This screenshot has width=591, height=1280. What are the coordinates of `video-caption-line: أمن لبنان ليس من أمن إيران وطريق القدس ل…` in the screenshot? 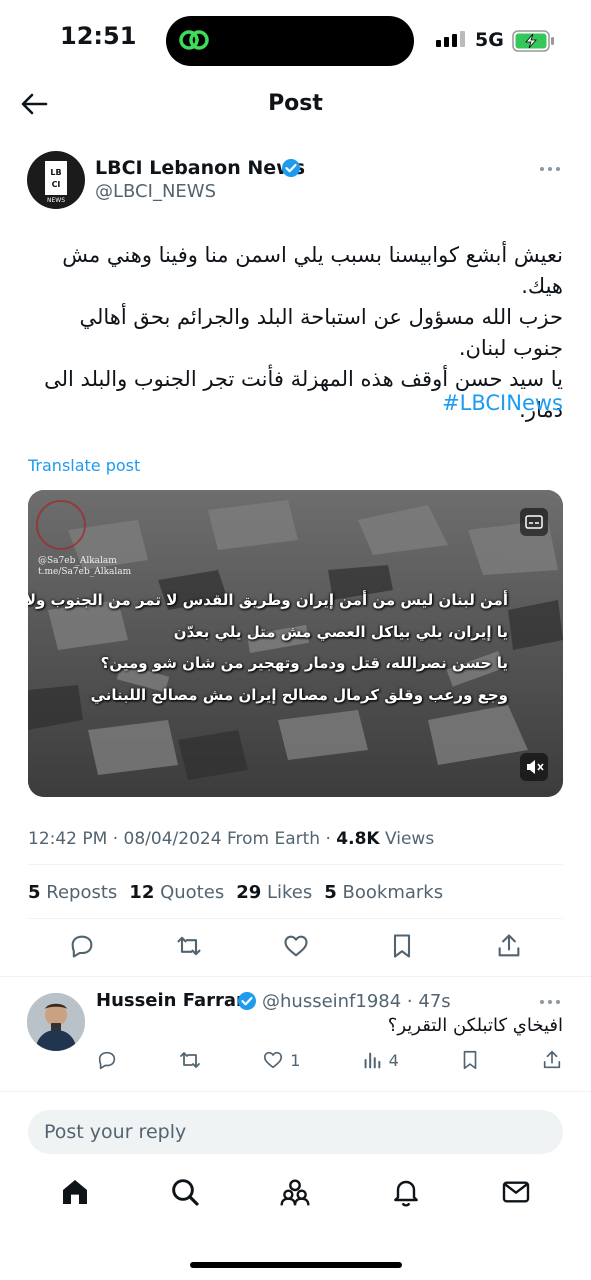 It's located at (268, 600).